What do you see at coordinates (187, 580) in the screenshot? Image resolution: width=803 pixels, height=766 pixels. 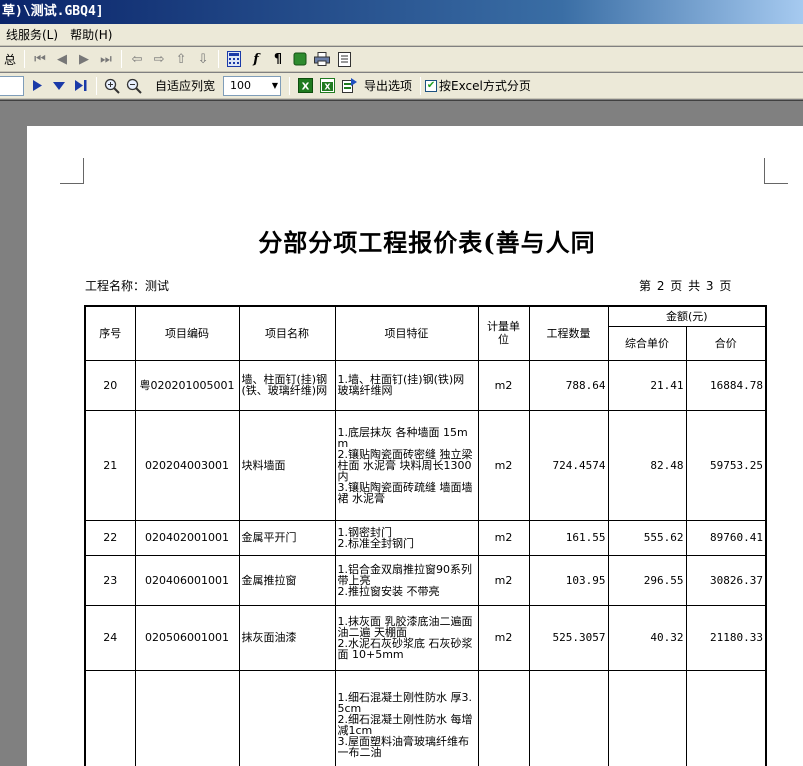 I see `cell-code: 020406001001` at bounding box center [187, 580].